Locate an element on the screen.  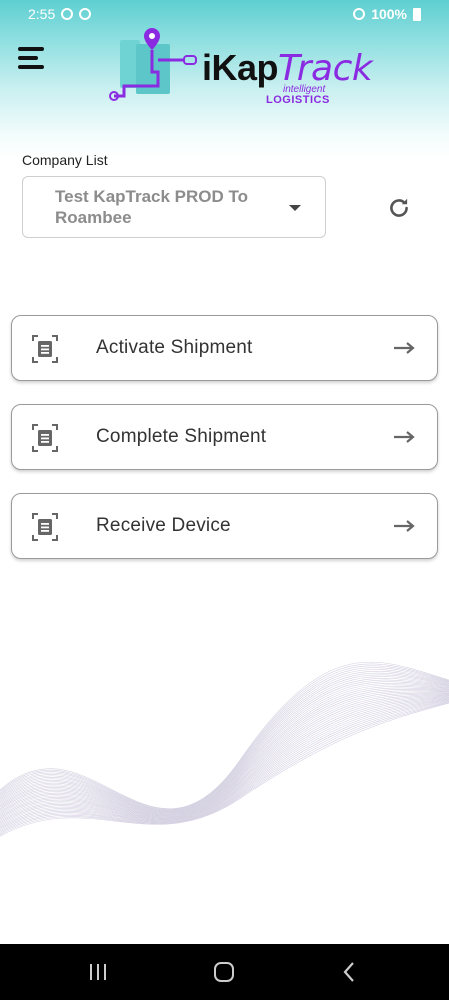
company-selected-value: Test KapTrack PROD To Roambee is located at coordinates (152, 207).